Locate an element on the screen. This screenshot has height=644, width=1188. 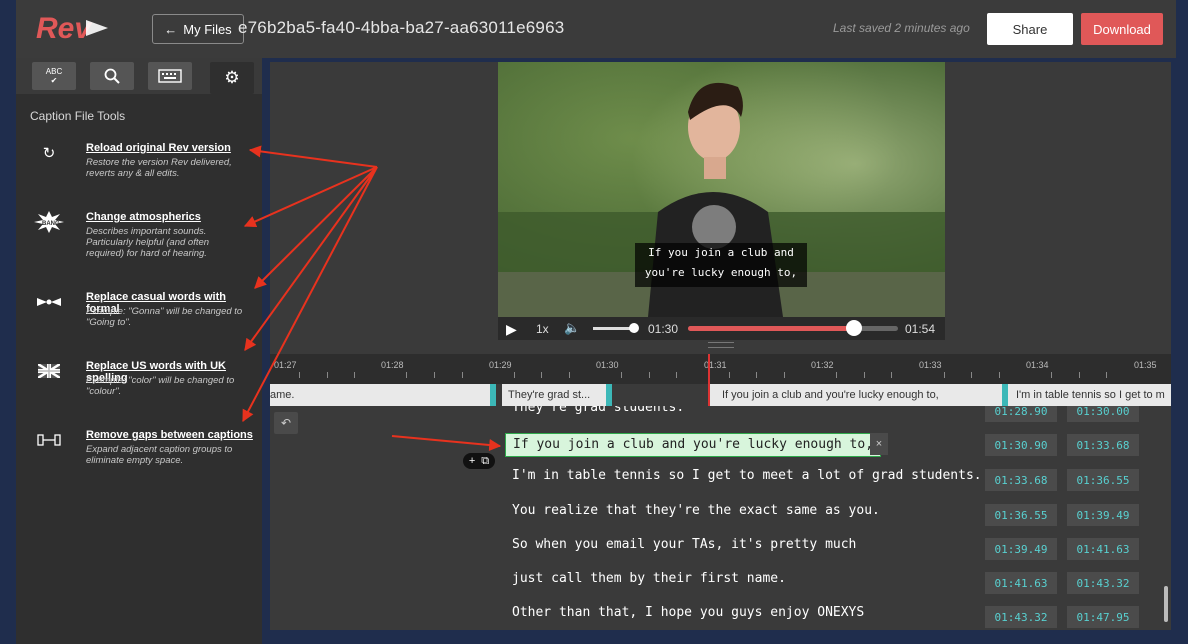
undo-button: ↶ is located at coordinates (286, 423).